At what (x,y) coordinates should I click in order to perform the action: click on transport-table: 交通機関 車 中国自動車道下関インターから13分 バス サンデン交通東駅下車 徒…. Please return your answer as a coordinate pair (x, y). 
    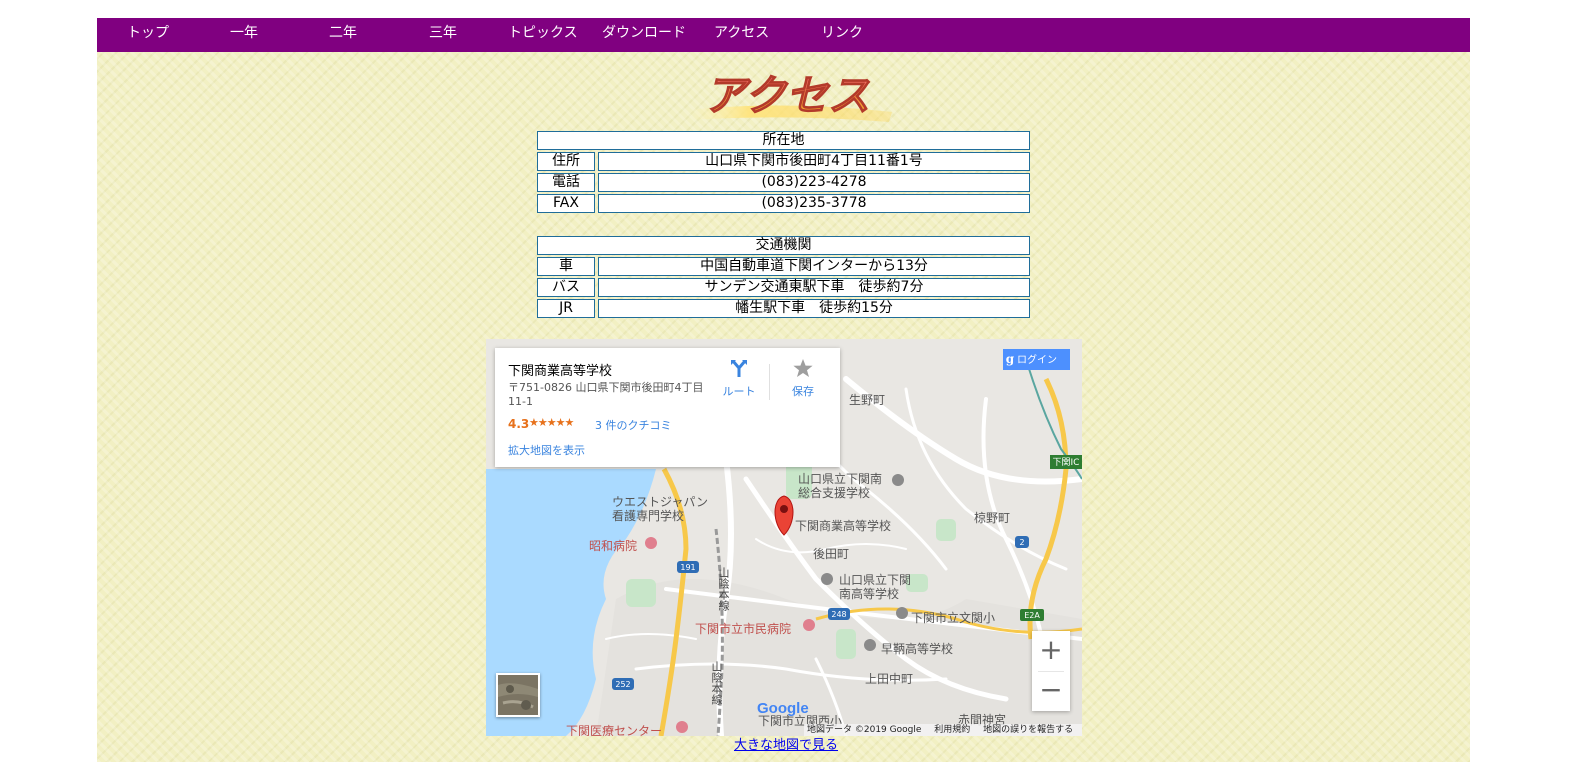
    Looking at the image, I should click on (783, 277).